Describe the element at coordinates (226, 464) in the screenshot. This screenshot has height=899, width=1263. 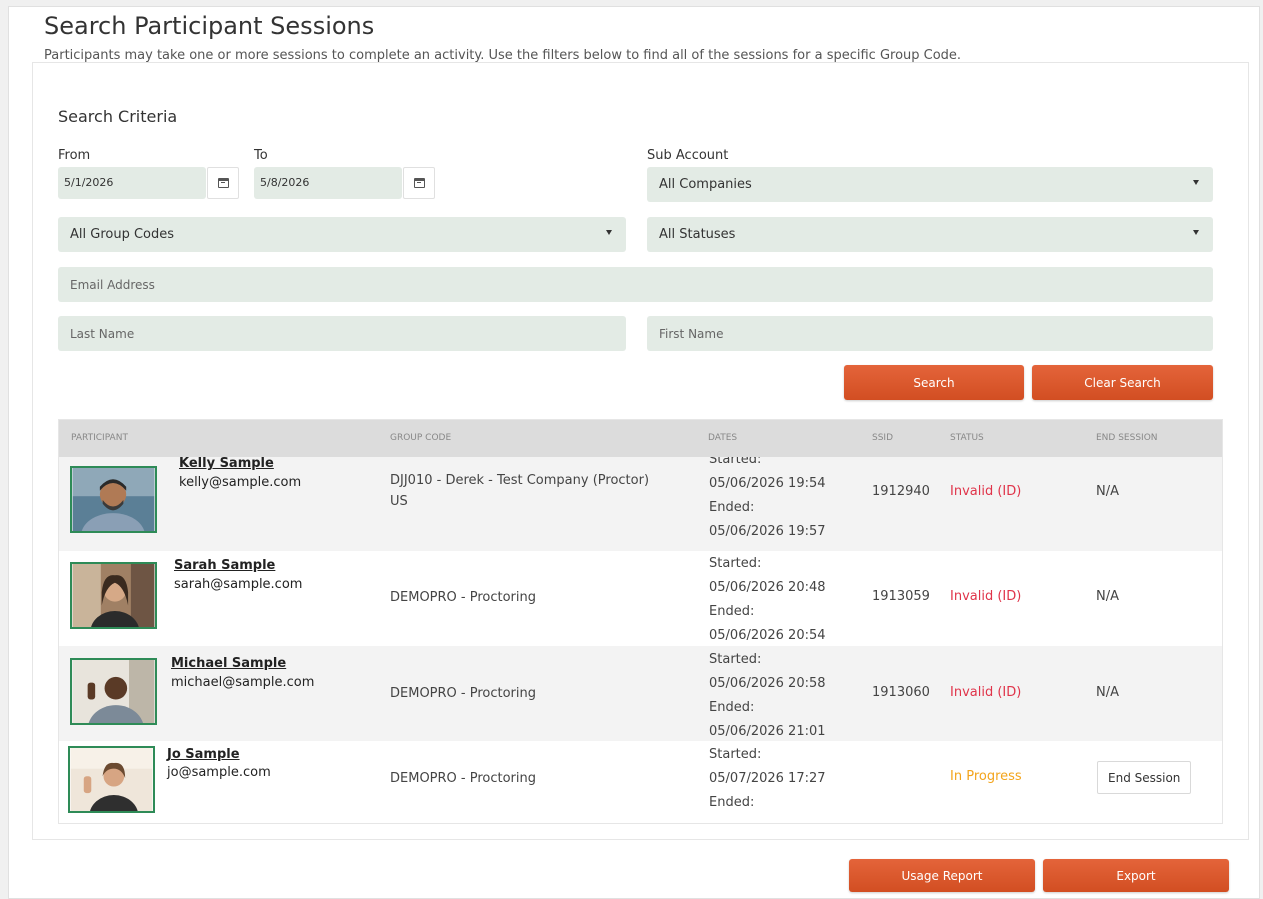
I see `participant-name-link: Kelly Sample` at that location.